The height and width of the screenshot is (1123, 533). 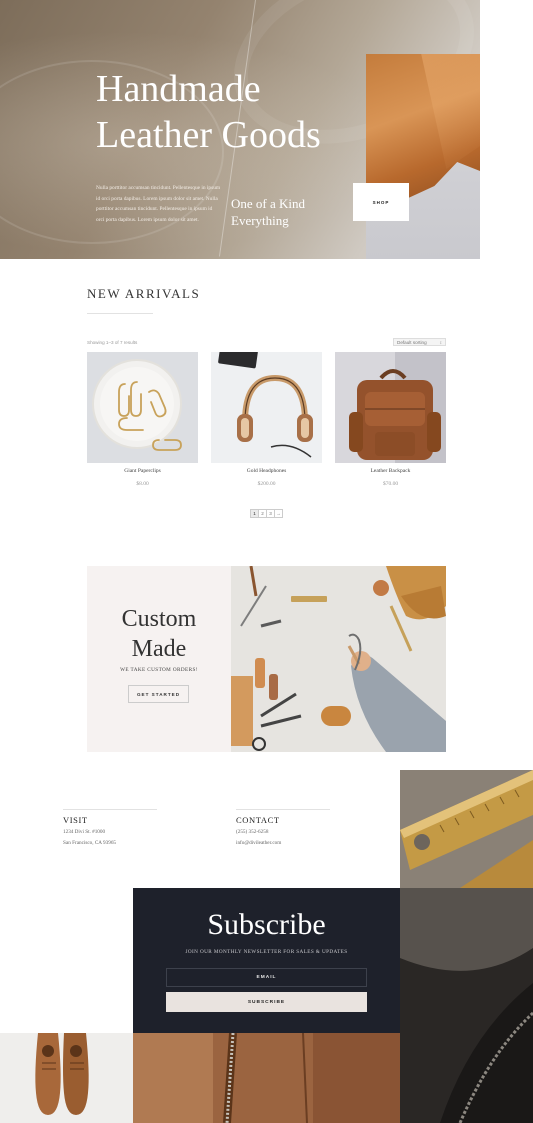 What do you see at coordinates (440, 342) in the screenshot?
I see `select-caret-icon: ↕` at bounding box center [440, 342].